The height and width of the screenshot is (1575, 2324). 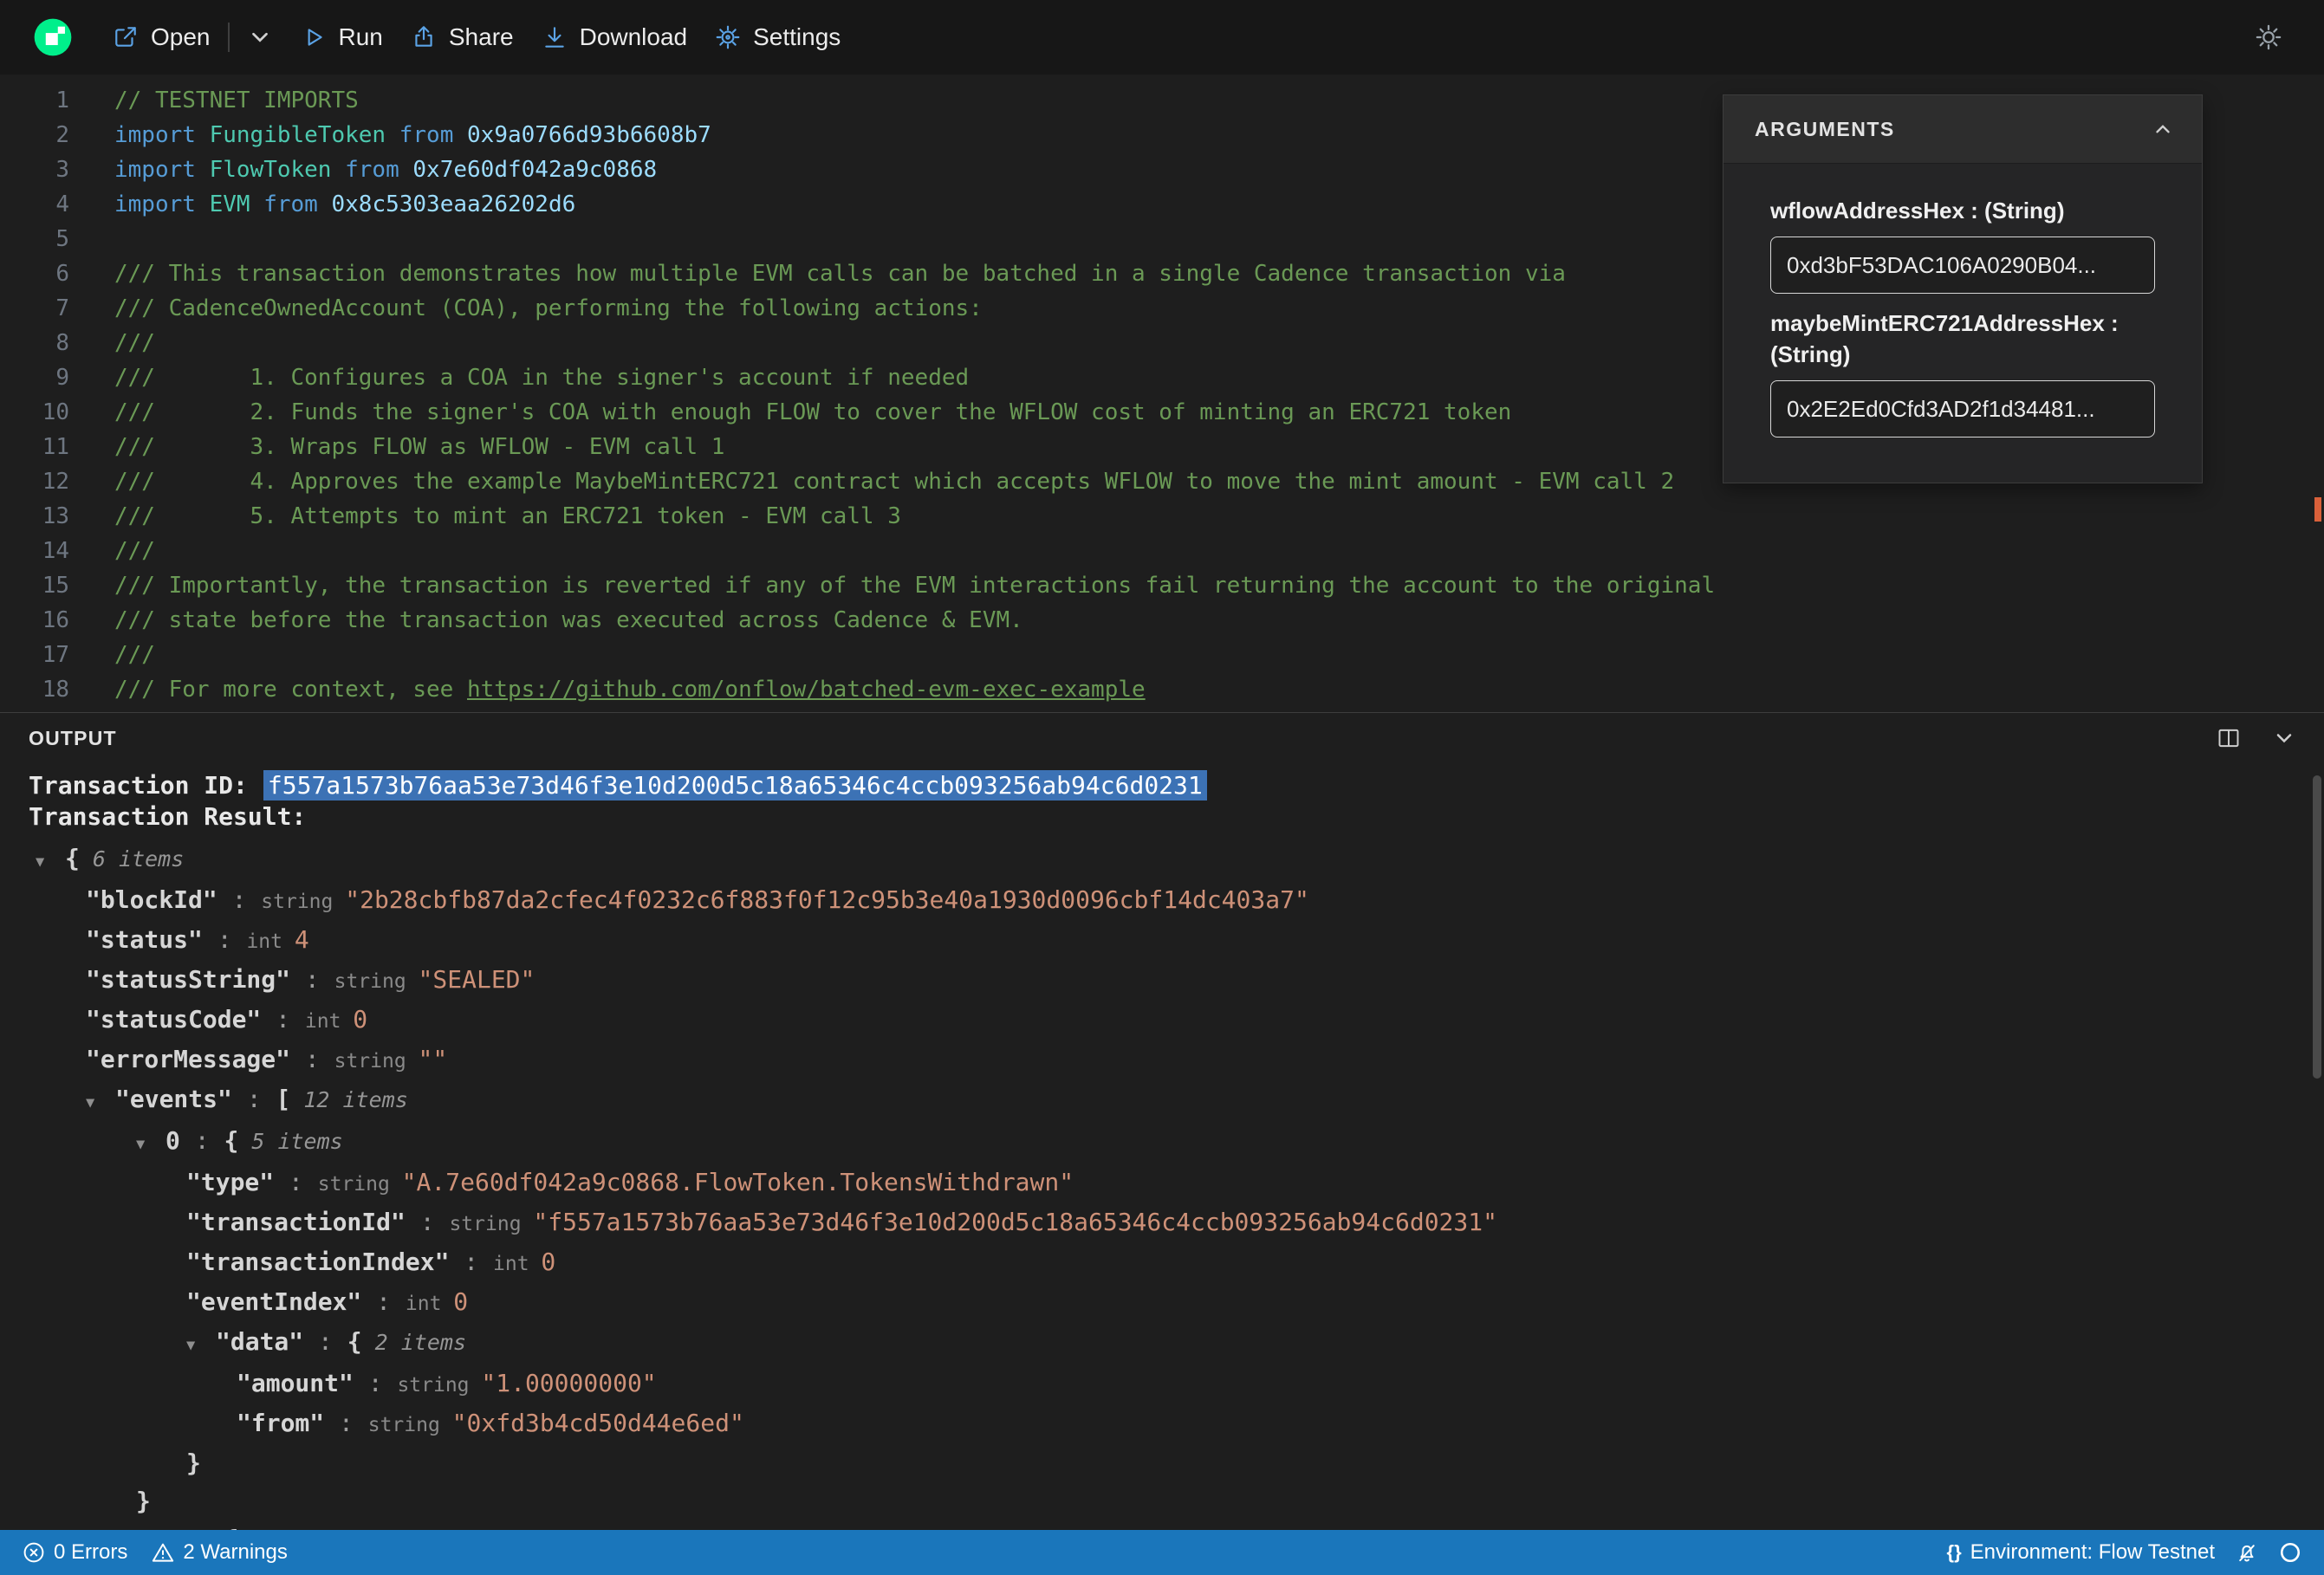 I want to click on gear-icon, so click(x=728, y=37).